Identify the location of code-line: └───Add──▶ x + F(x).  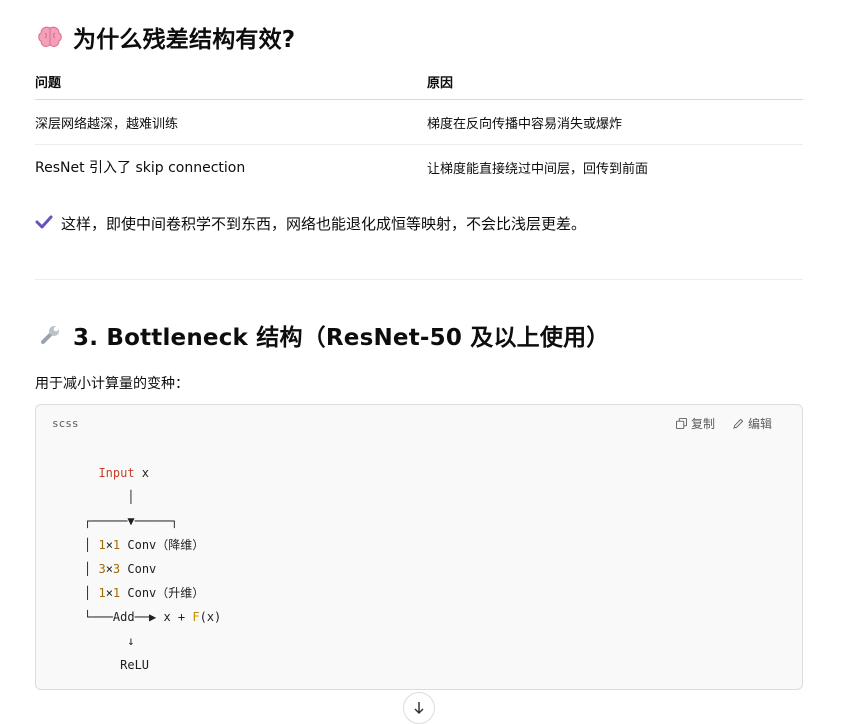
(153, 617).